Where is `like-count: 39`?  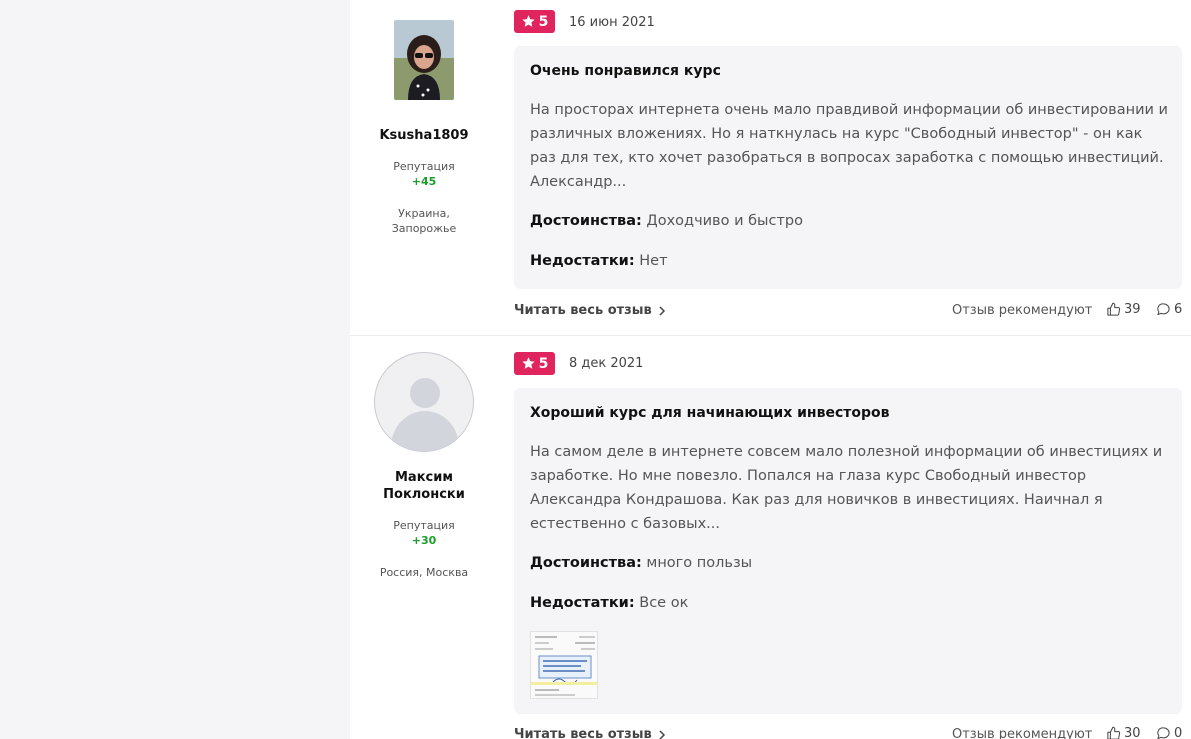
like-count: 39 is located at coordinates (1132, 309).